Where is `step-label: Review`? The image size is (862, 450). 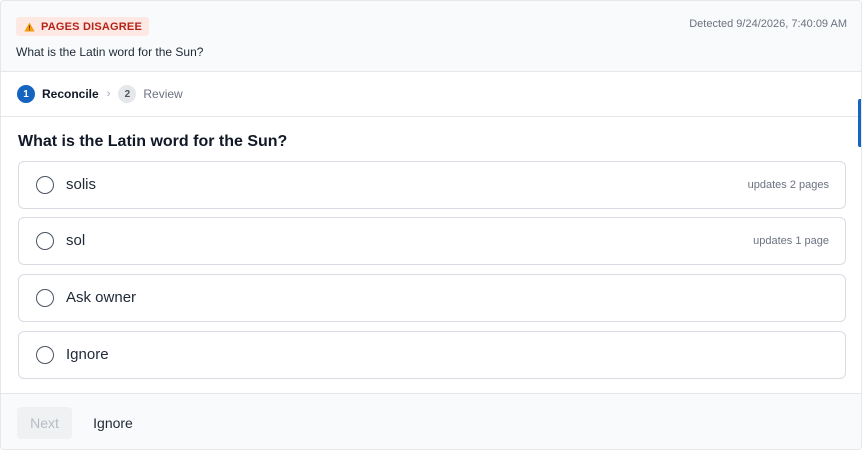
step-label: Review is located at coordinates (163, 94).